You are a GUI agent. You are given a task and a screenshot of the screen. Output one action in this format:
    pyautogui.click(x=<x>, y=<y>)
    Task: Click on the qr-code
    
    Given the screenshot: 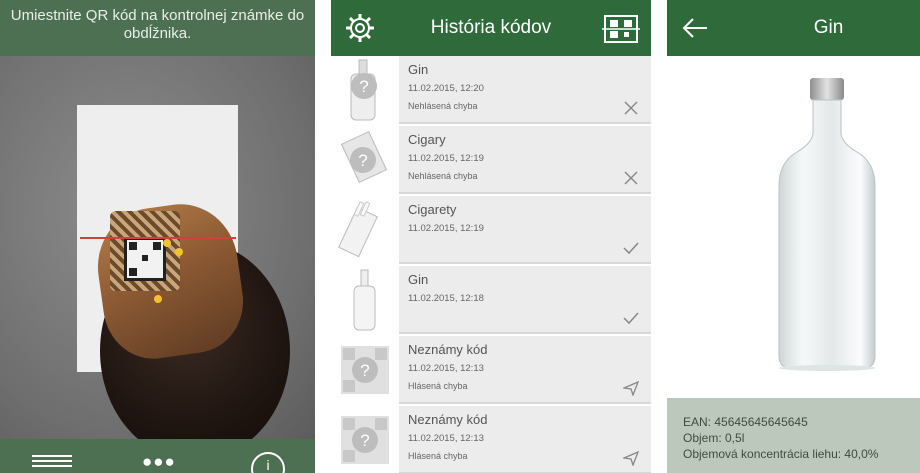 What is the action you would take?
    pyautogui.click(x=145, y=259)
    